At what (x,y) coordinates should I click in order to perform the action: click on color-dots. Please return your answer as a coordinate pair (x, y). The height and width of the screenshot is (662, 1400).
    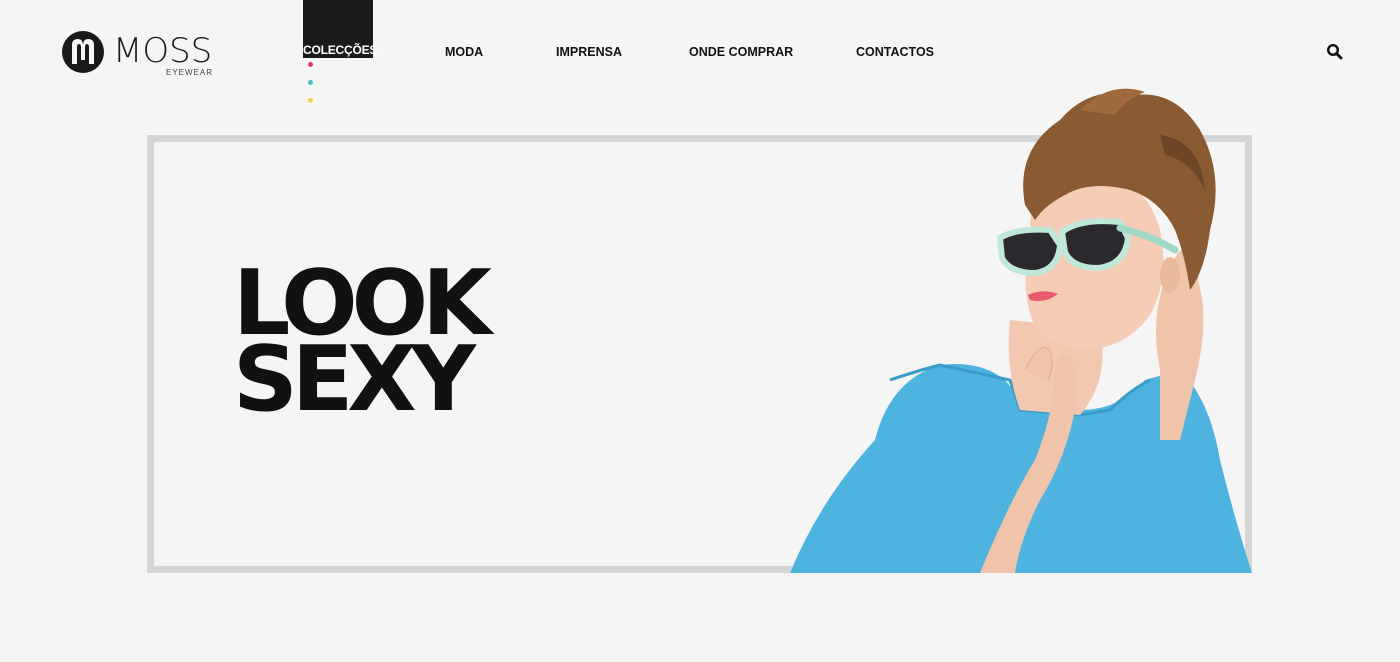
    Looking at the image, I should click on (311, 82).